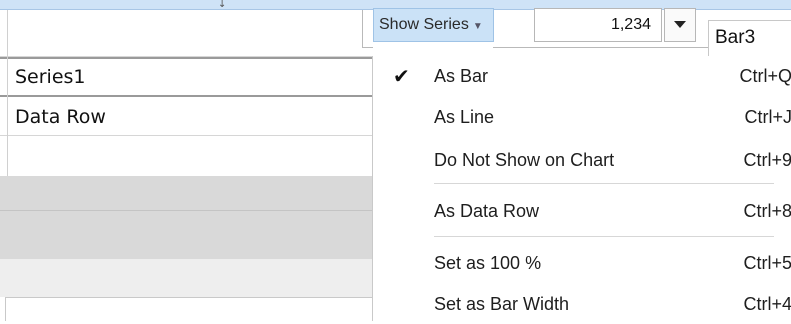 Image resolution: width=791 pixels, height=324 pixels. What do you see at coordinates (50, 77) in the screenshot?
I see `row-label-series1: Series1` at bounding box center [50, 77].